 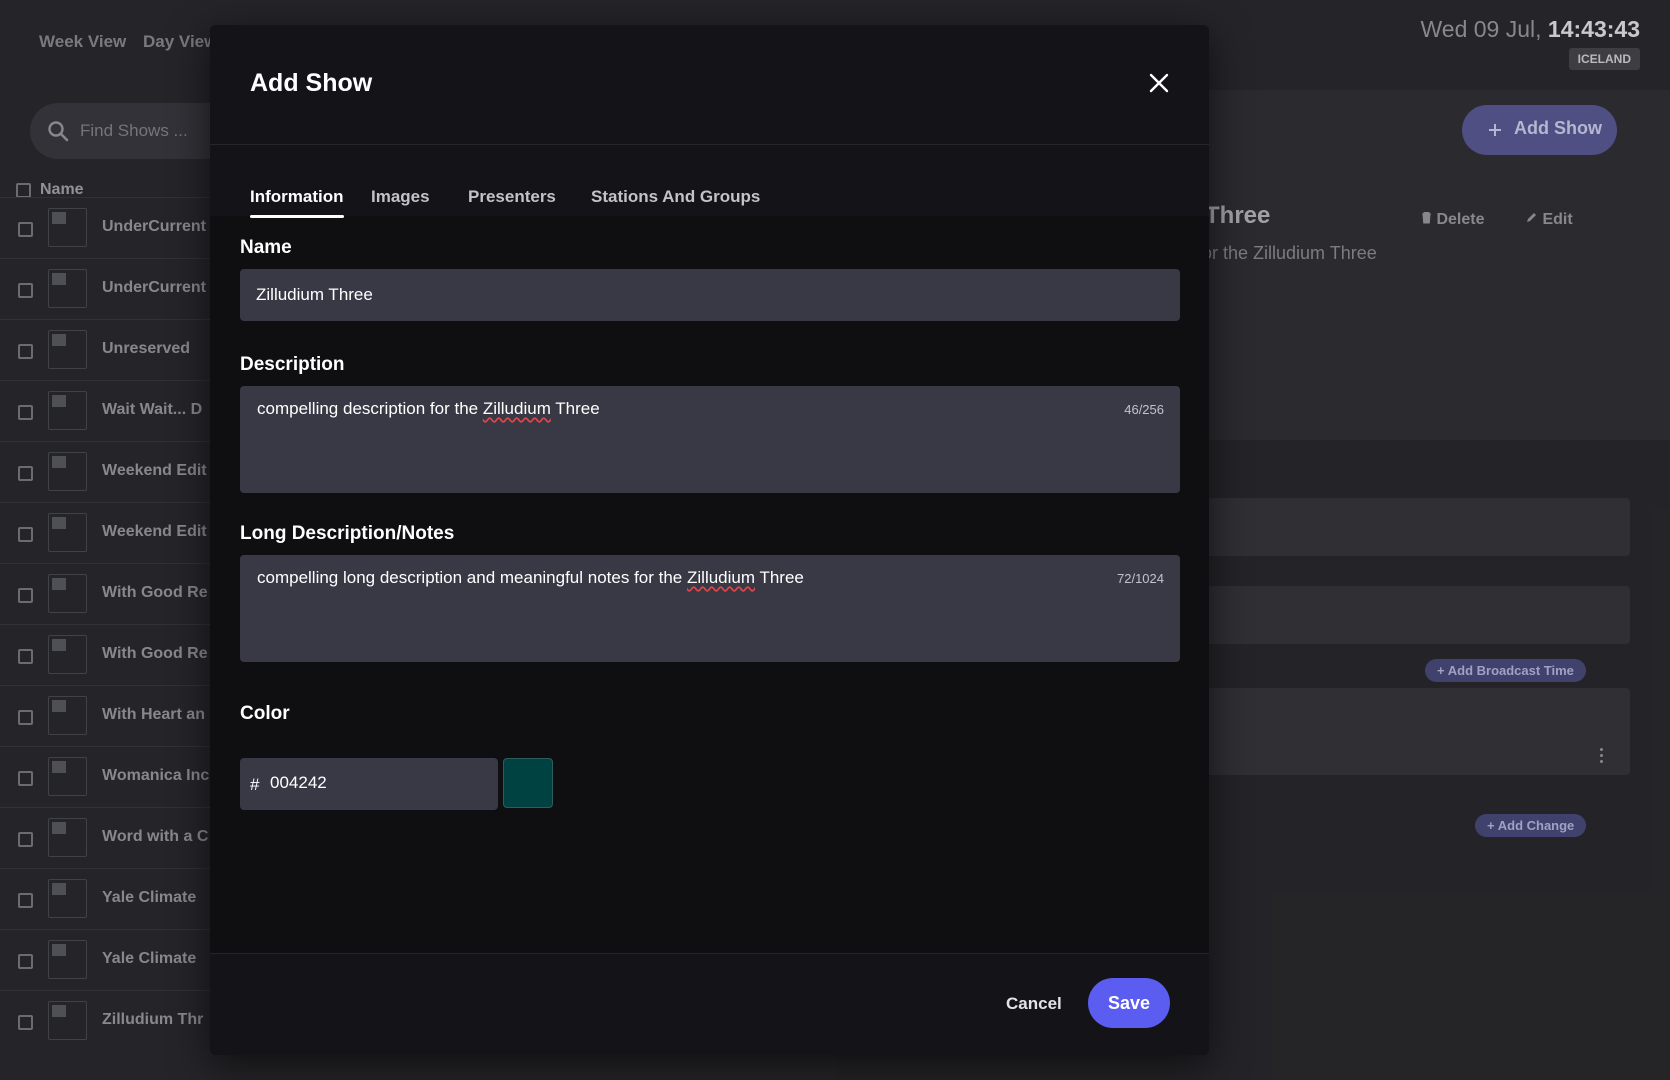 I want to click on dialog-title: Add Show, so click(x=311, y=83).